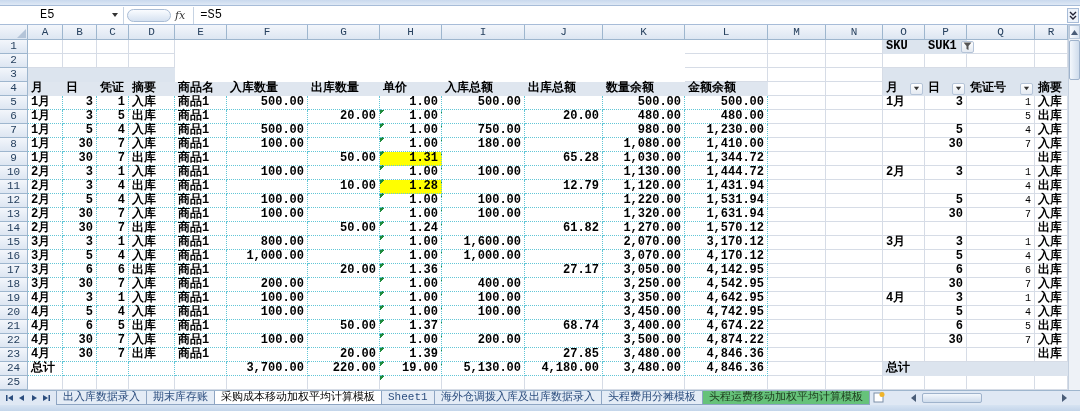  Describe the element at coordinates (564, 32) in the screenshot. I see `column-header: J` at that location.